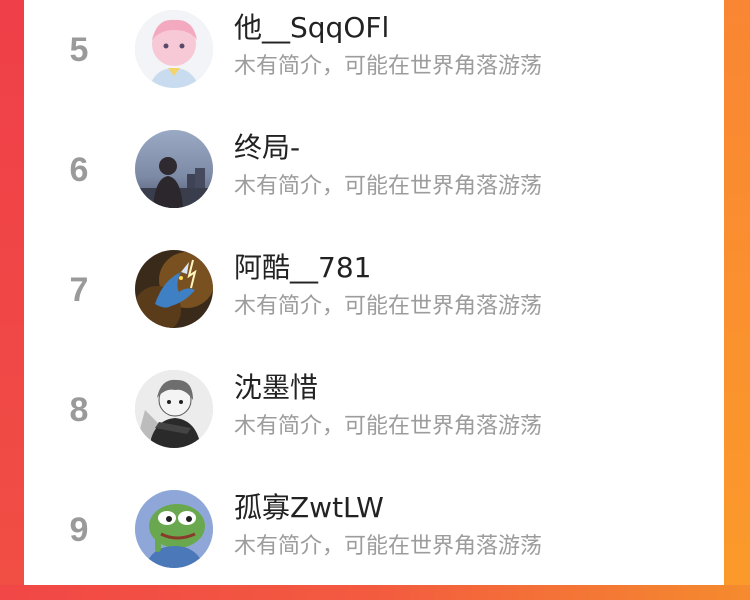 The width and height of the screenshot is (750, 600). What do you see at coordinates (174, 289) in the screenshot?
I see `dragon-avatar` at bounding box center [174, 289].